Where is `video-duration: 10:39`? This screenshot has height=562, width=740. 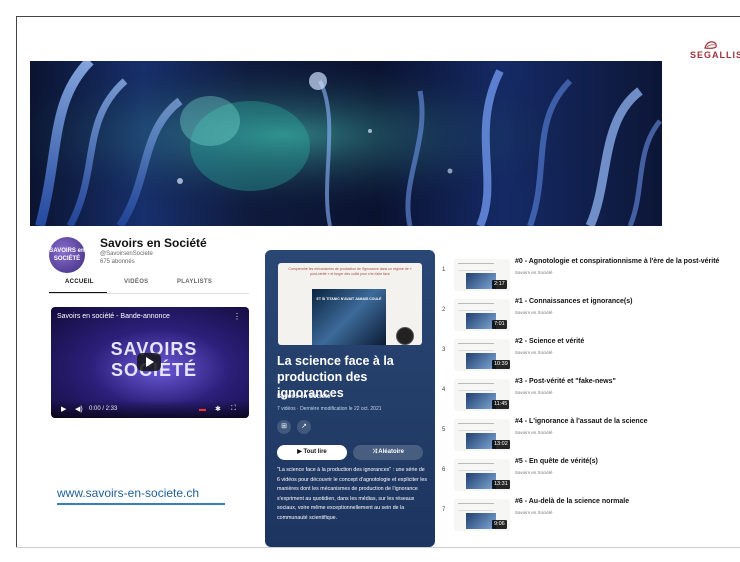
video-duration: 10:39 is located at coordinates (501, 364).